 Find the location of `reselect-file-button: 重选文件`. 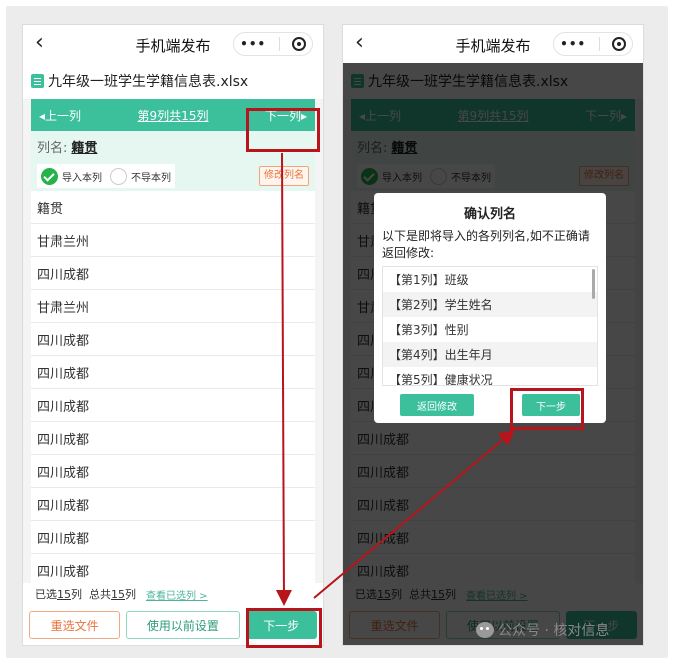

reselect-file-button: 重选文件 is located at coordinates (75, 625).